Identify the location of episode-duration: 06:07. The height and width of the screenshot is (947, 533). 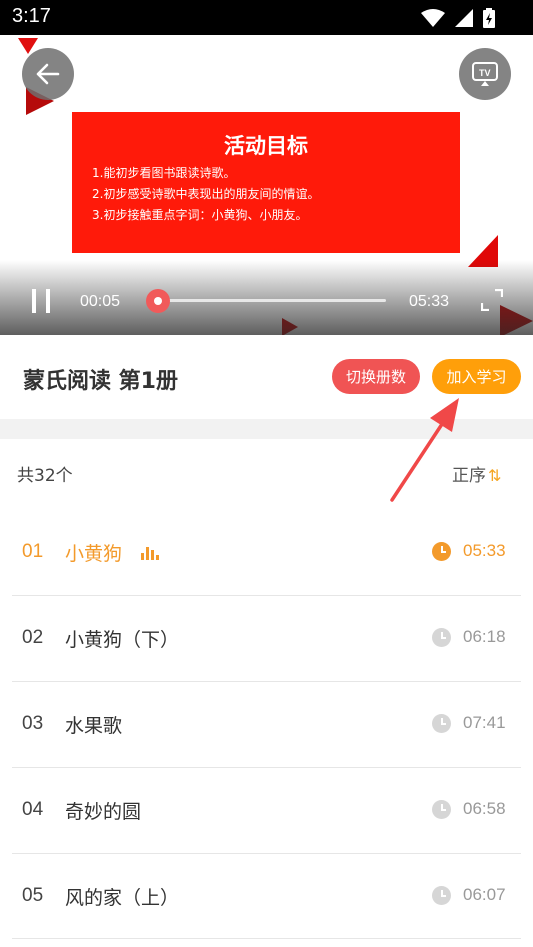
(484, 894).